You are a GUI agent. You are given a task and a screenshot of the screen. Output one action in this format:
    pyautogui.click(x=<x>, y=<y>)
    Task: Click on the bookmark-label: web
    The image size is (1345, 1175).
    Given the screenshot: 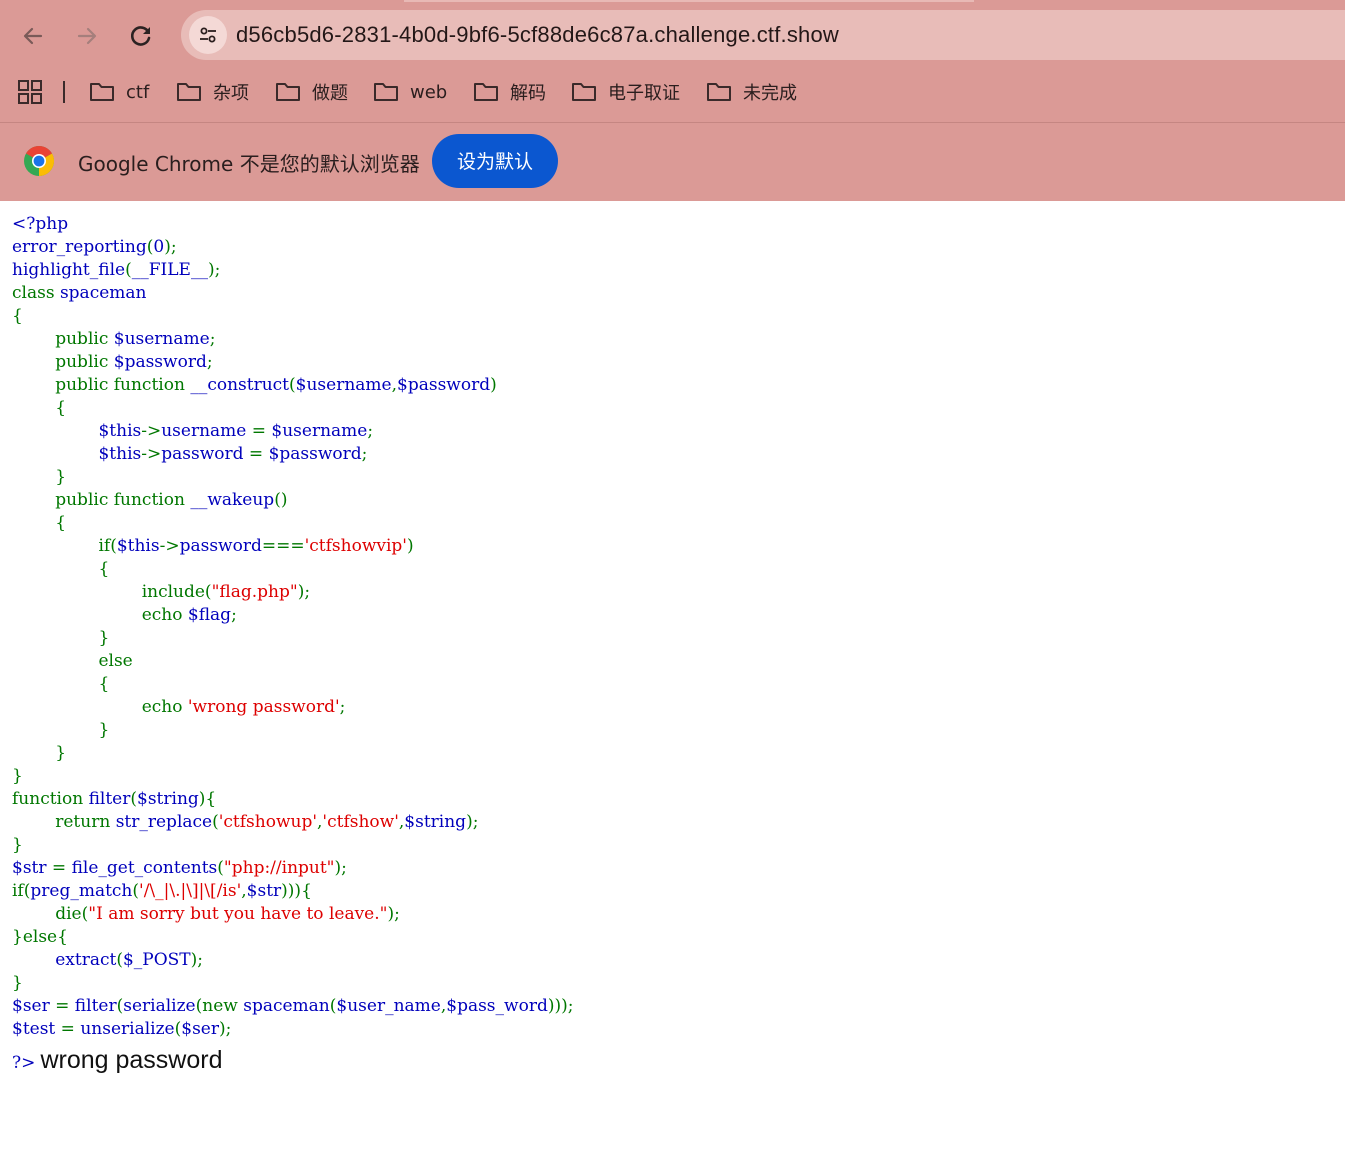 What is the action you would take?
    pyautogui.click(x=429, y=92)
    